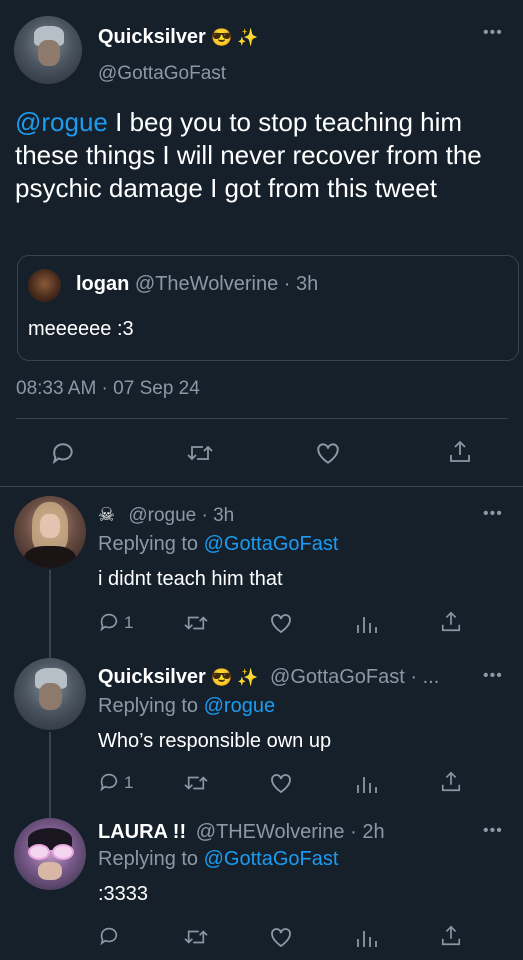 The width and height of the screenshot is (523, 960). I want to click on quoted-meta: @TheWolverine · 3h, so click(226, 284).